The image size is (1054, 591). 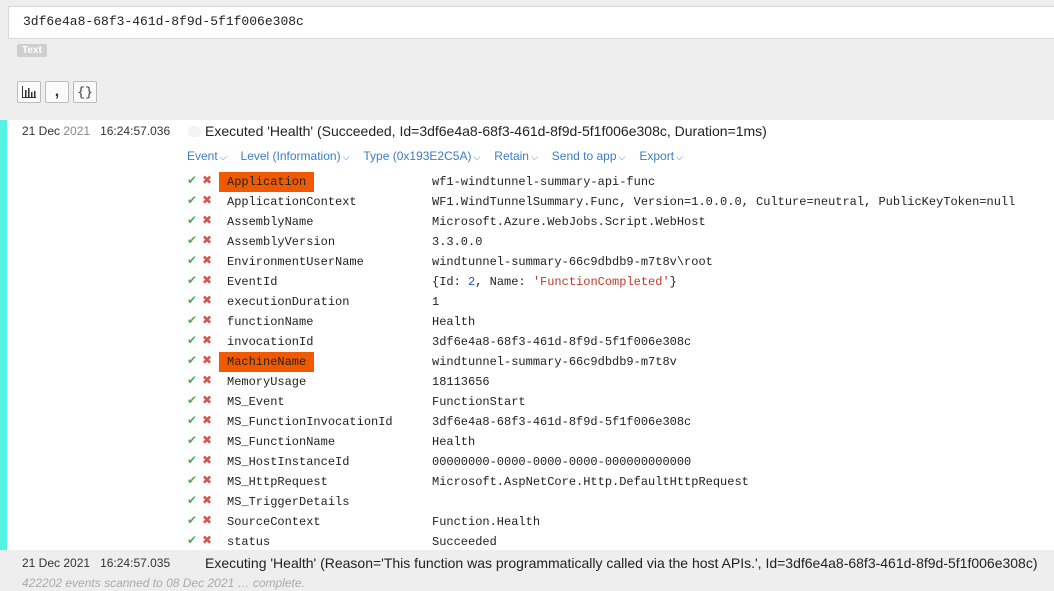 I want to click on comma-button: ,, so click(x=57, y=92).